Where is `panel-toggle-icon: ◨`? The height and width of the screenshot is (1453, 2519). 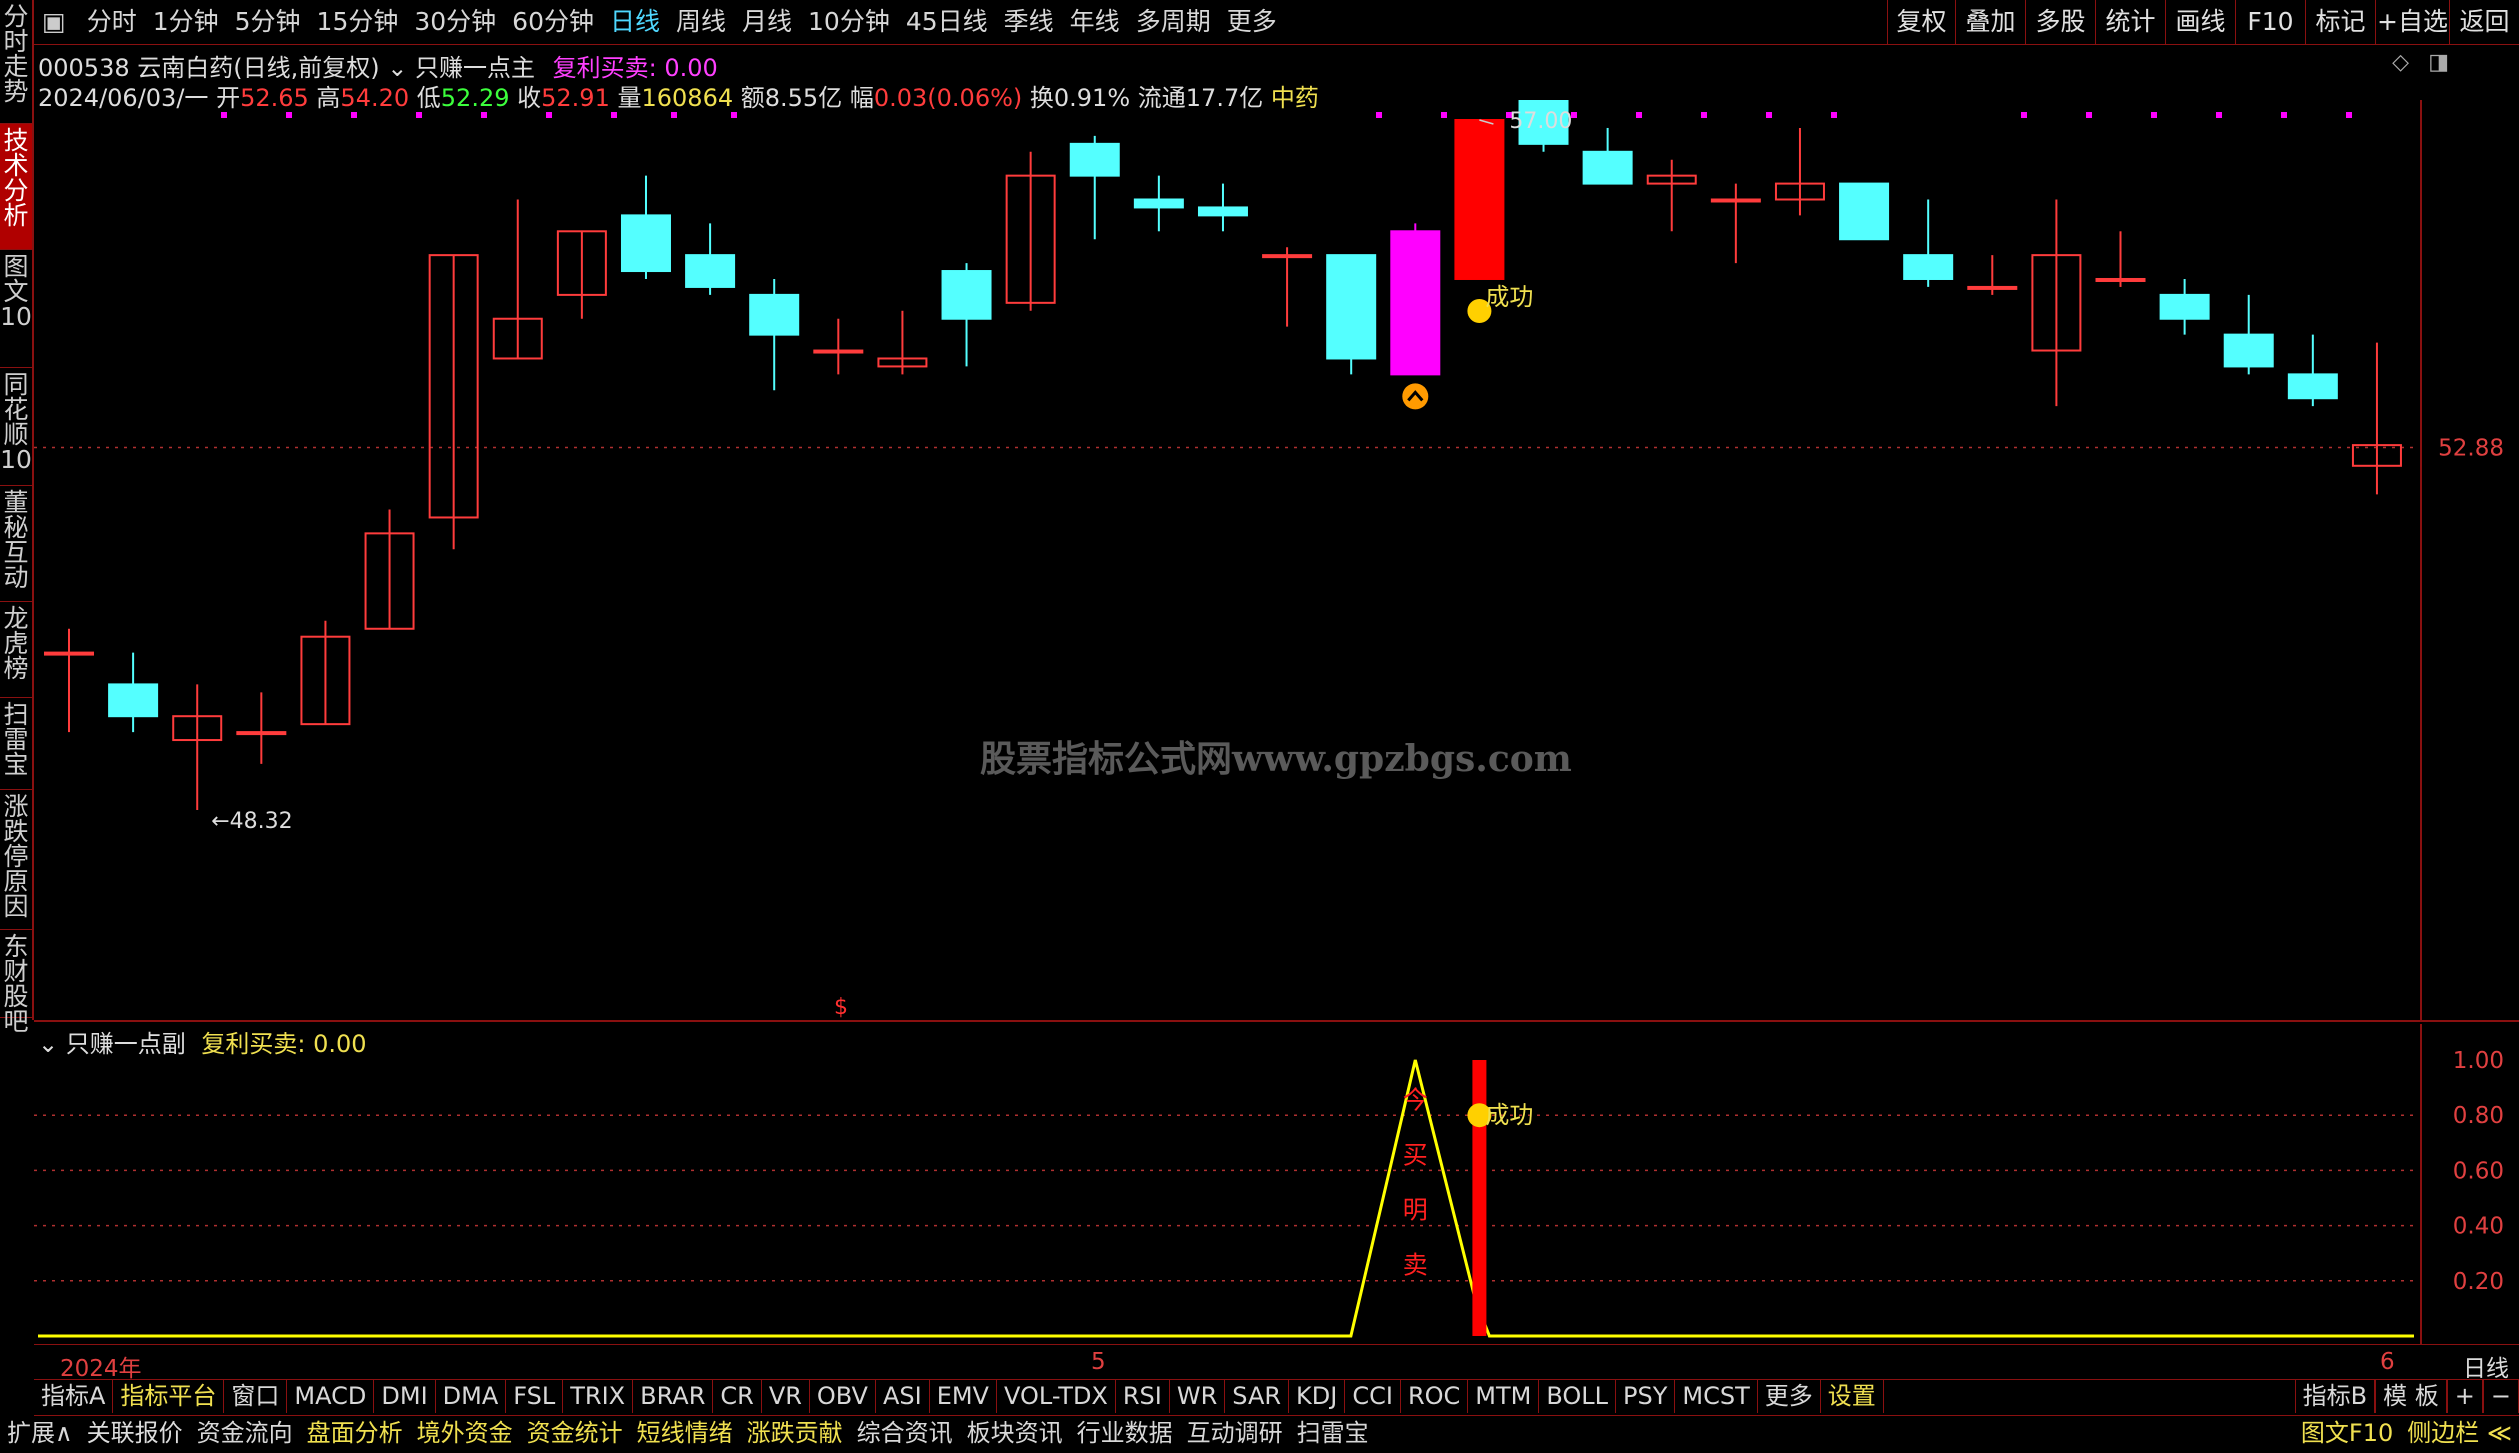 panel-toggle-icon: ◨ is located at coordinates (2438, 62).